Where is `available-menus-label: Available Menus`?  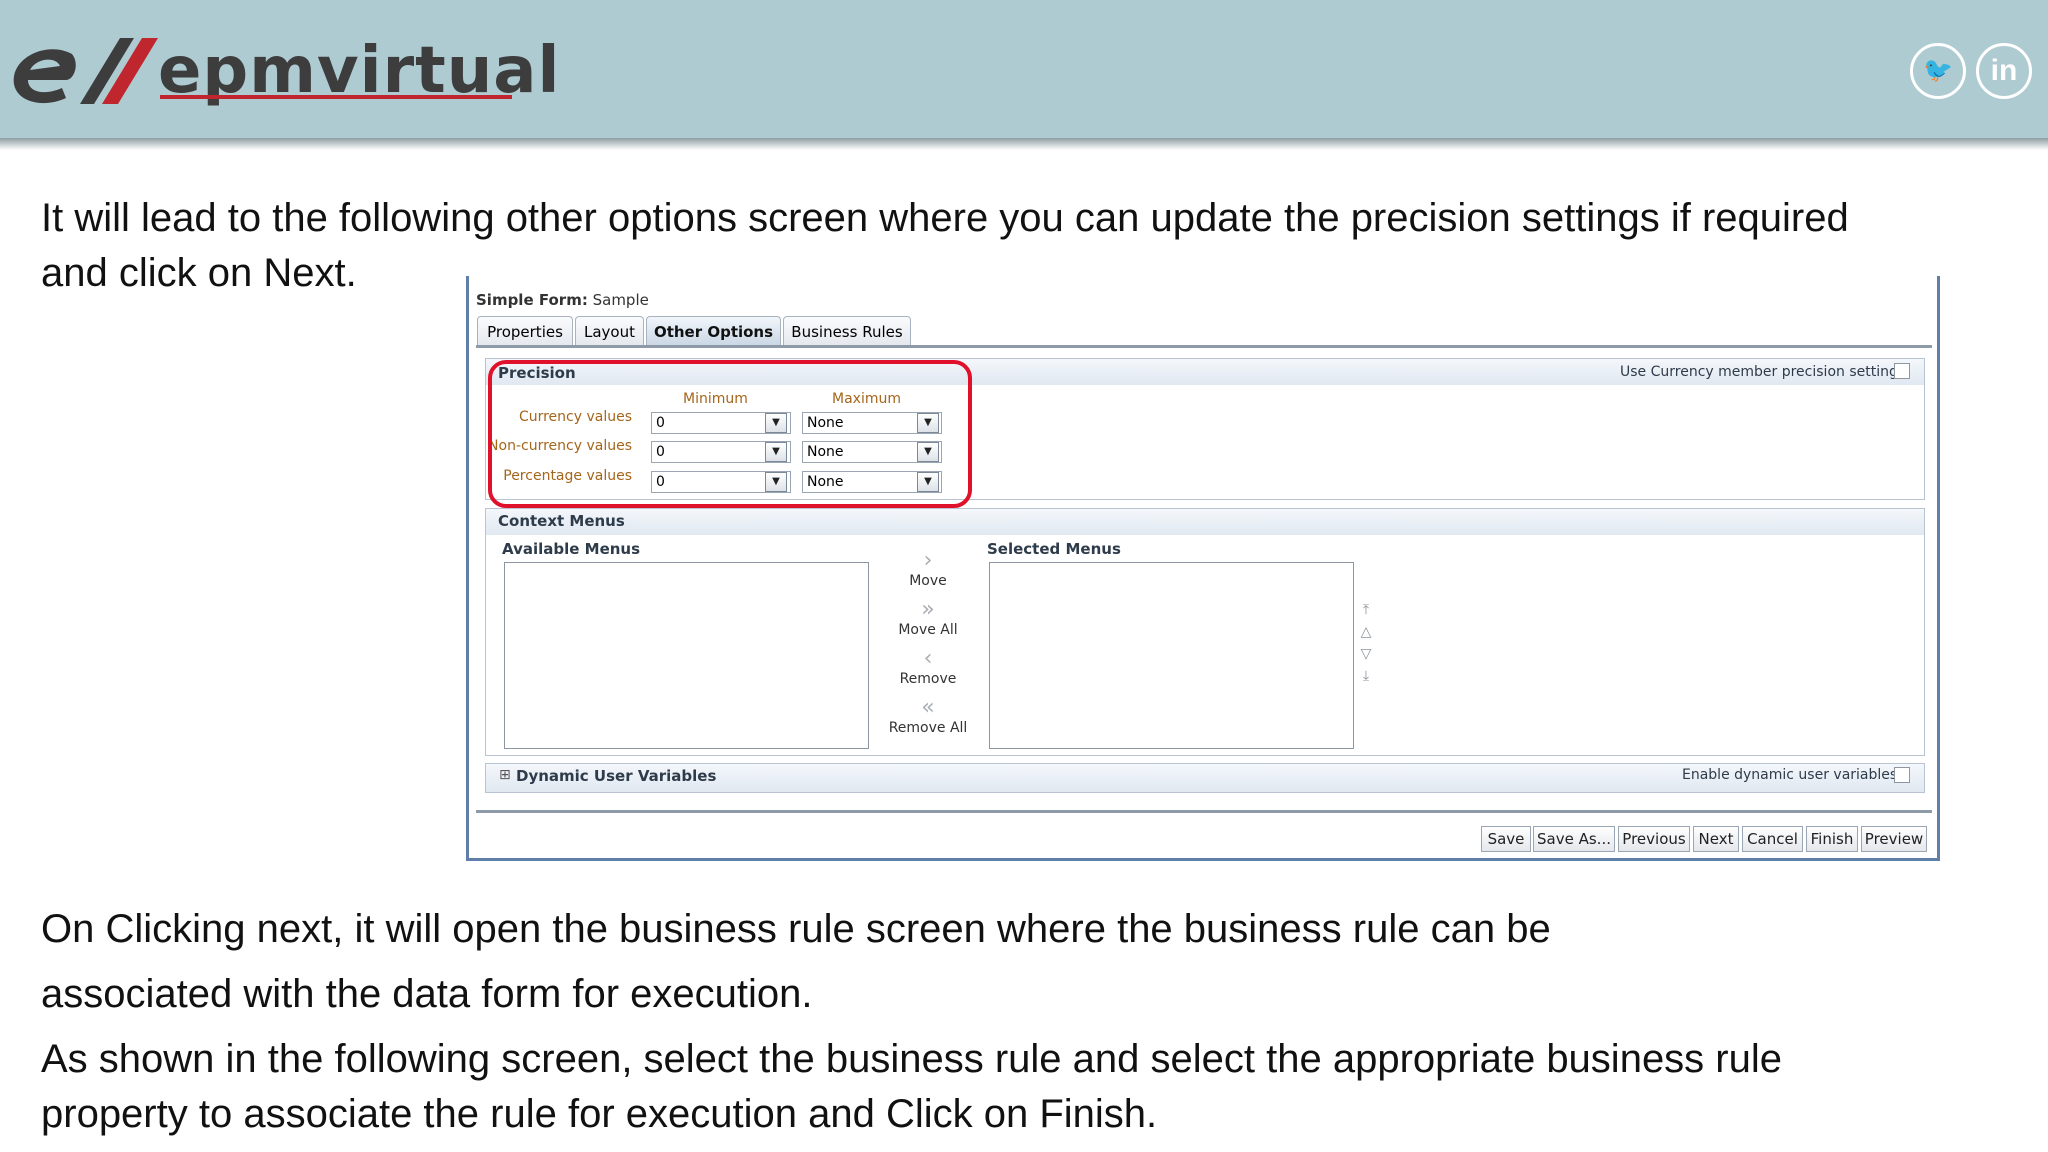 available-menus-label: Available Menus is located at coordinates (571, 549).